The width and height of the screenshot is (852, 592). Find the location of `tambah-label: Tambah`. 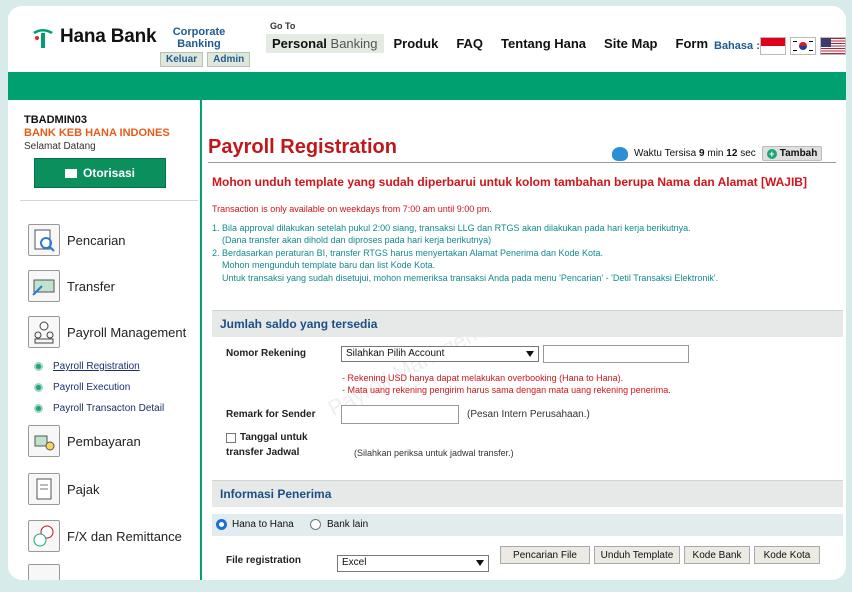

tambah-label: Tambah is located at coordinates (798, 153).